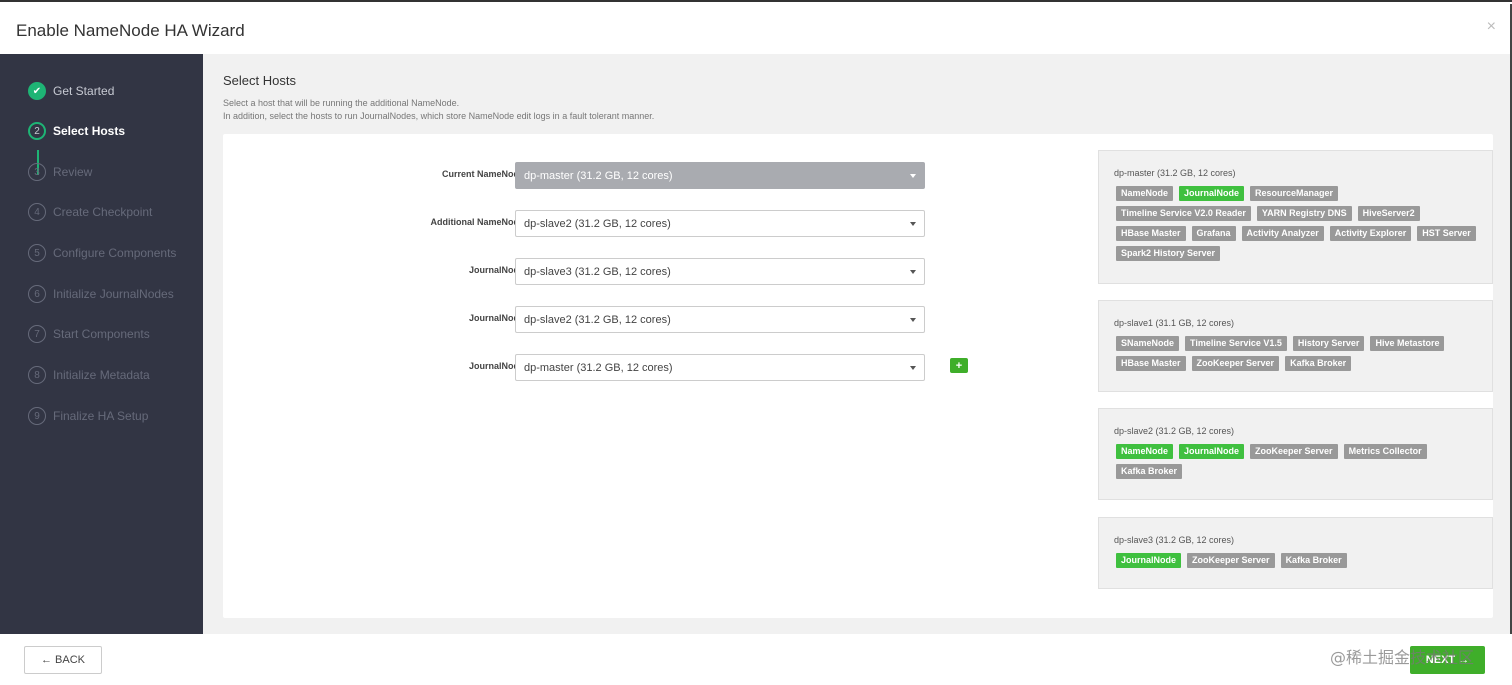 The image size is (1512, 685). What do you see at coordinates (1174, 431) in the screenshot?
I see `host-name: dp-slave2 (31.2 GB, 12 cores)` at bounding box center [1174, 431].